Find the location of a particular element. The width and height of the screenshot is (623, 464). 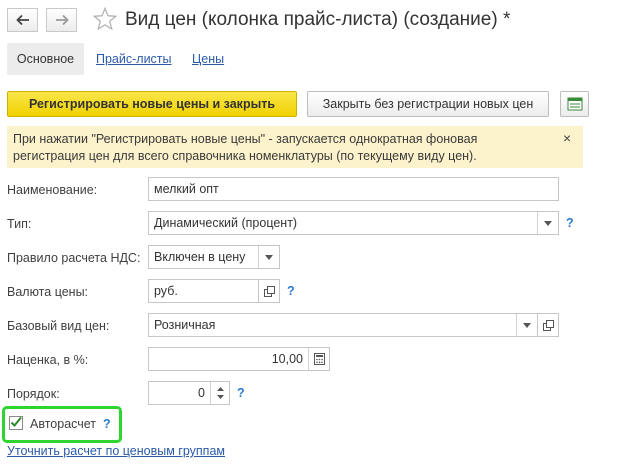

name-input: мелкий опт is located at coordinates (353, 189).